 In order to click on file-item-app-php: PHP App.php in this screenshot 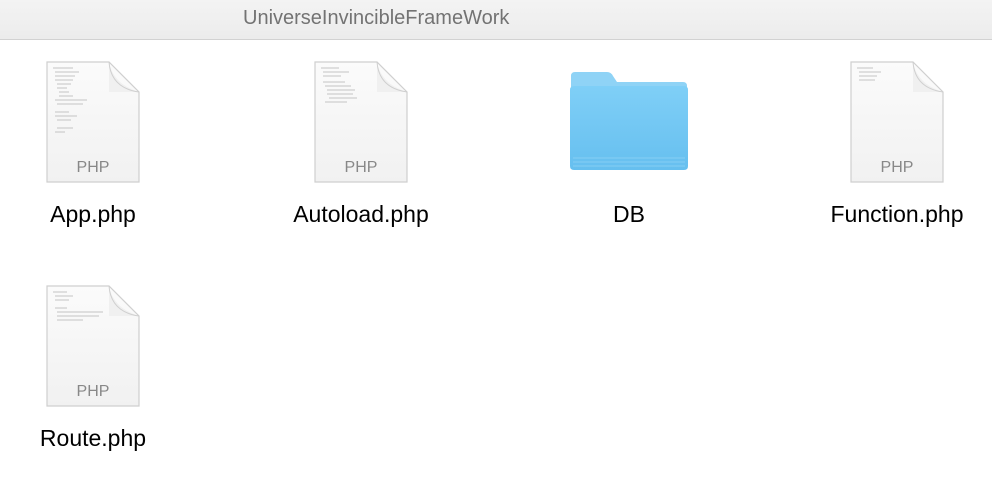, I will do `click(96, 158)`.